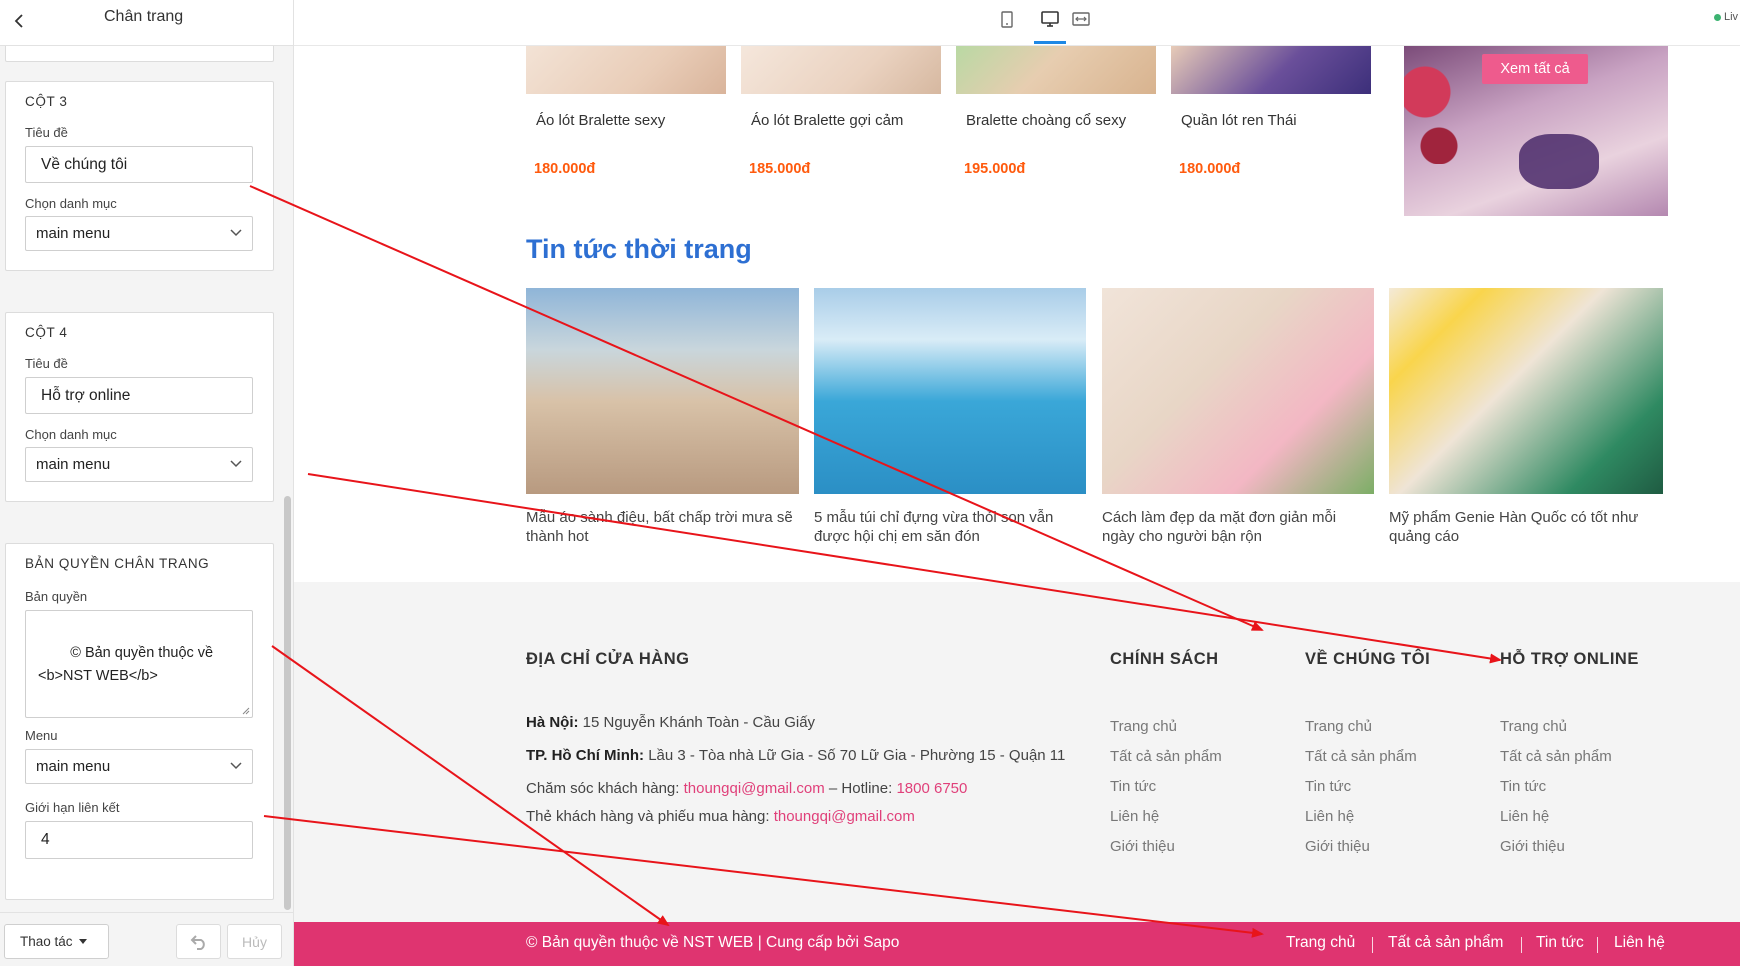 The width and height of the screenshot is (1740, 966). Describe the element at coordinates (86, 395) in the screenshot. I see `column-4-title-value: Hỗ trợ online` at that location.